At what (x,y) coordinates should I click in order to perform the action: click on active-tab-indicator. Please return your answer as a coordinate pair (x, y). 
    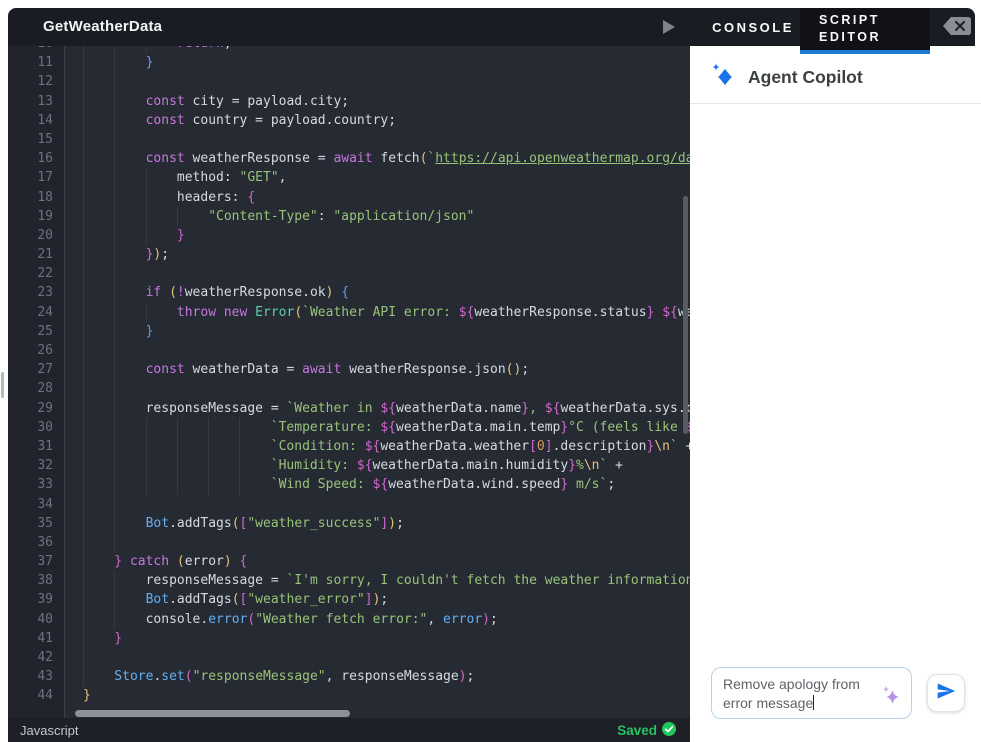
    Looking at the image, I should click on (865, 52).